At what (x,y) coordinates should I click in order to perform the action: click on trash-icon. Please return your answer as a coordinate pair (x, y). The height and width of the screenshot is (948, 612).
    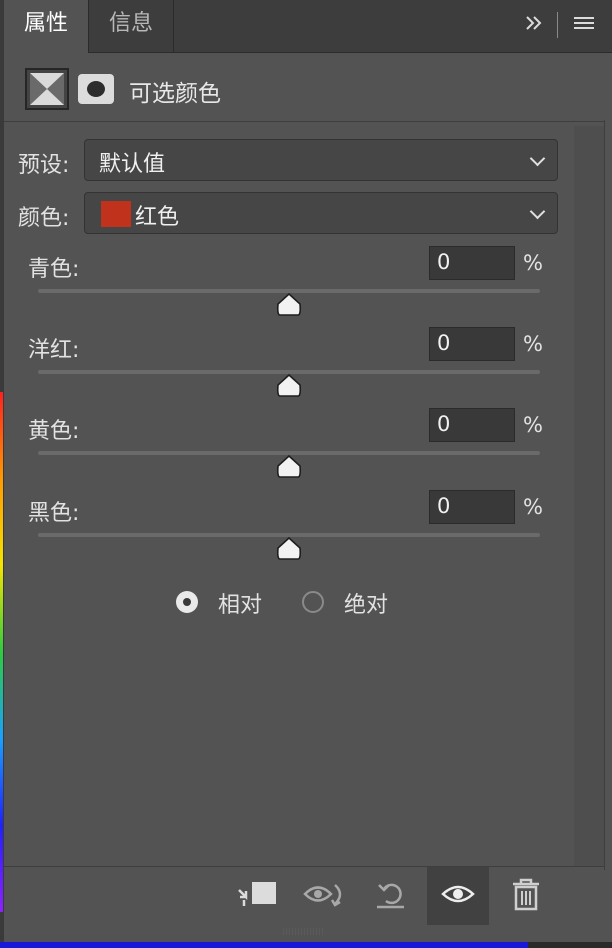
    Looking at the image, I should click on (526, 897).